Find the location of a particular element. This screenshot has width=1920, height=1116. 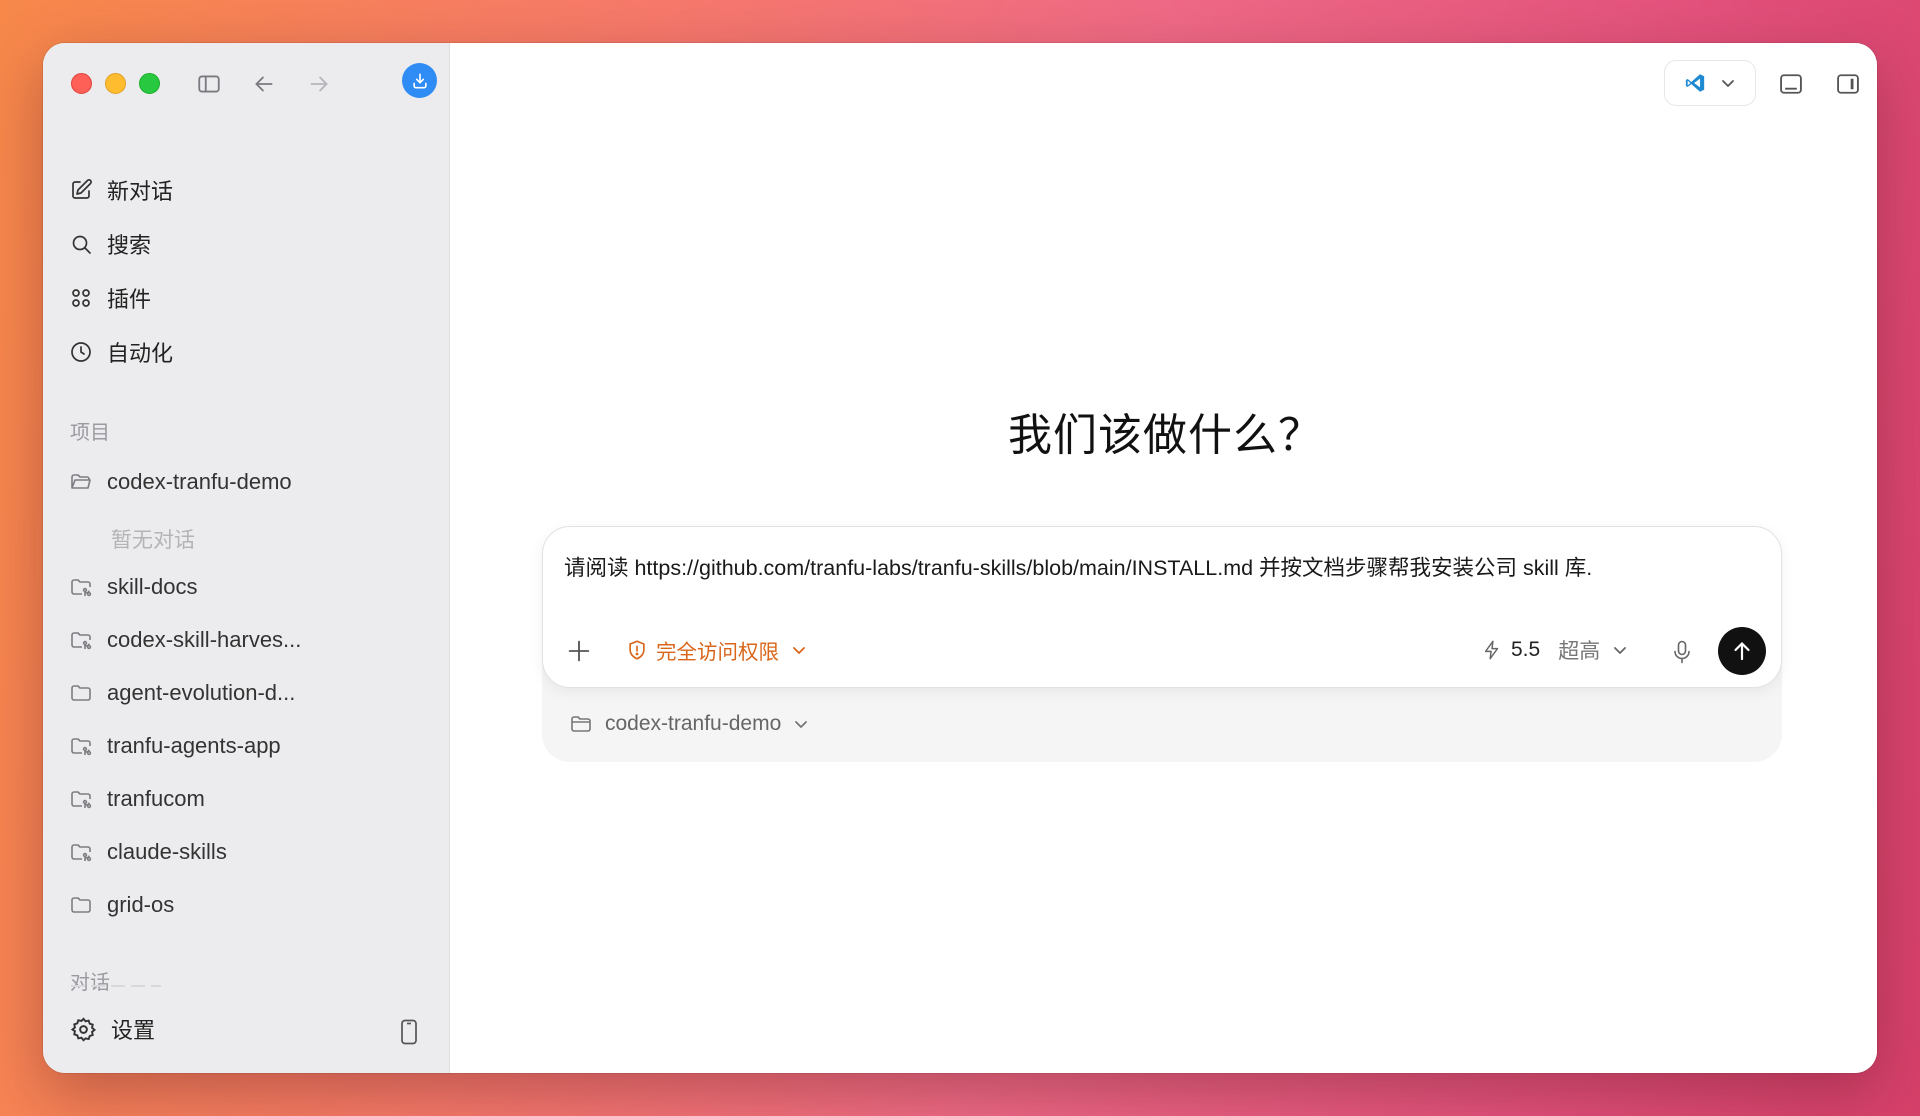

open-in-editor-button is located at coordinates (1710, 83).